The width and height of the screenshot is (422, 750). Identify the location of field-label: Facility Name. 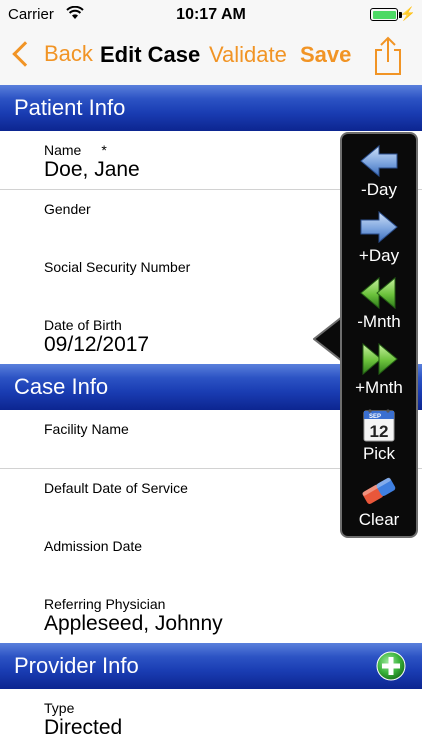
(86, 429).